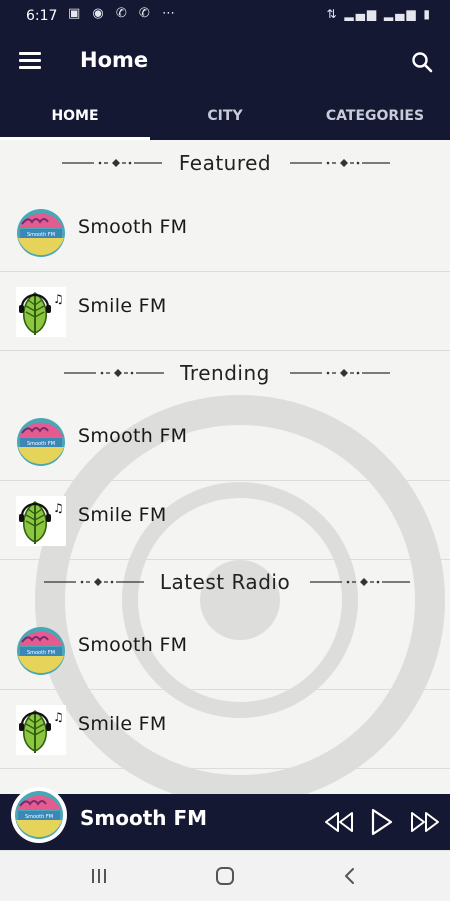 The height and width of the screenshot is (901, 450). I want to click on tab-bar: HOME CITY CATEGORIES, so click(225, 116).